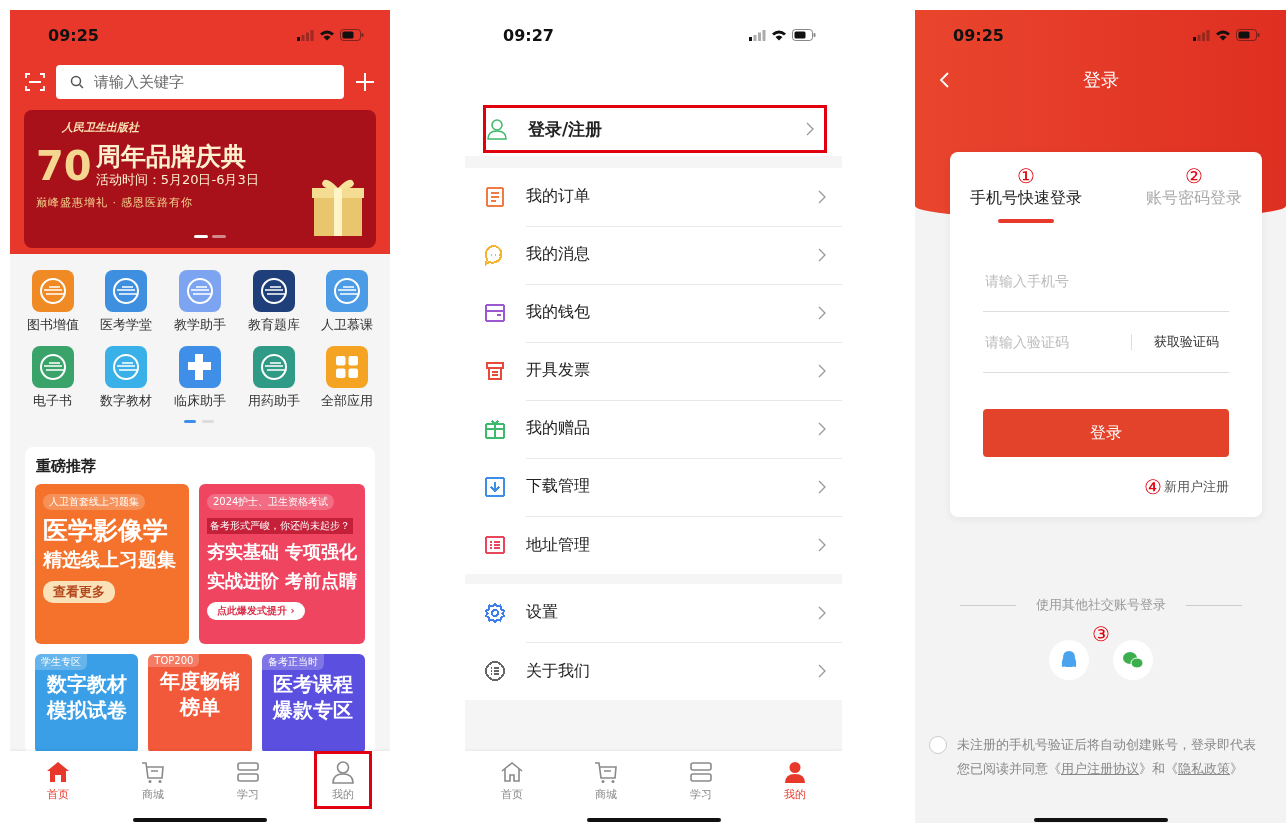  I want to click on promo-headline: 医考课程, so click(313, 684).